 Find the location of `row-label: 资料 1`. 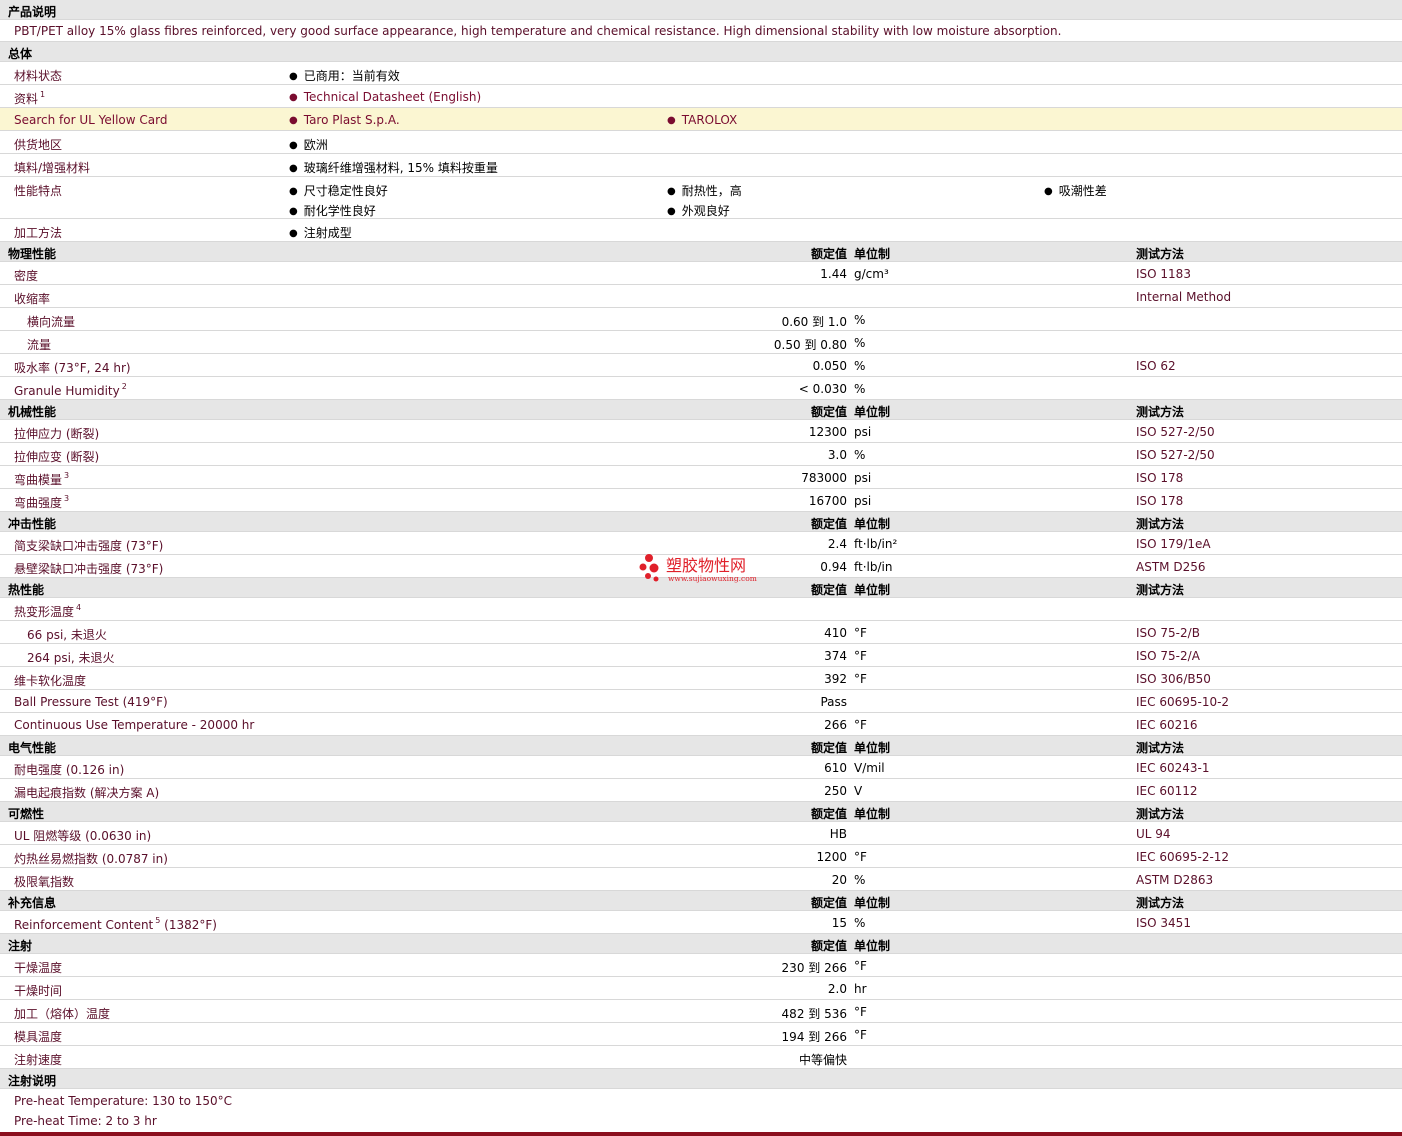

row-label: 资料 1 is located at coordinates (30, 98).